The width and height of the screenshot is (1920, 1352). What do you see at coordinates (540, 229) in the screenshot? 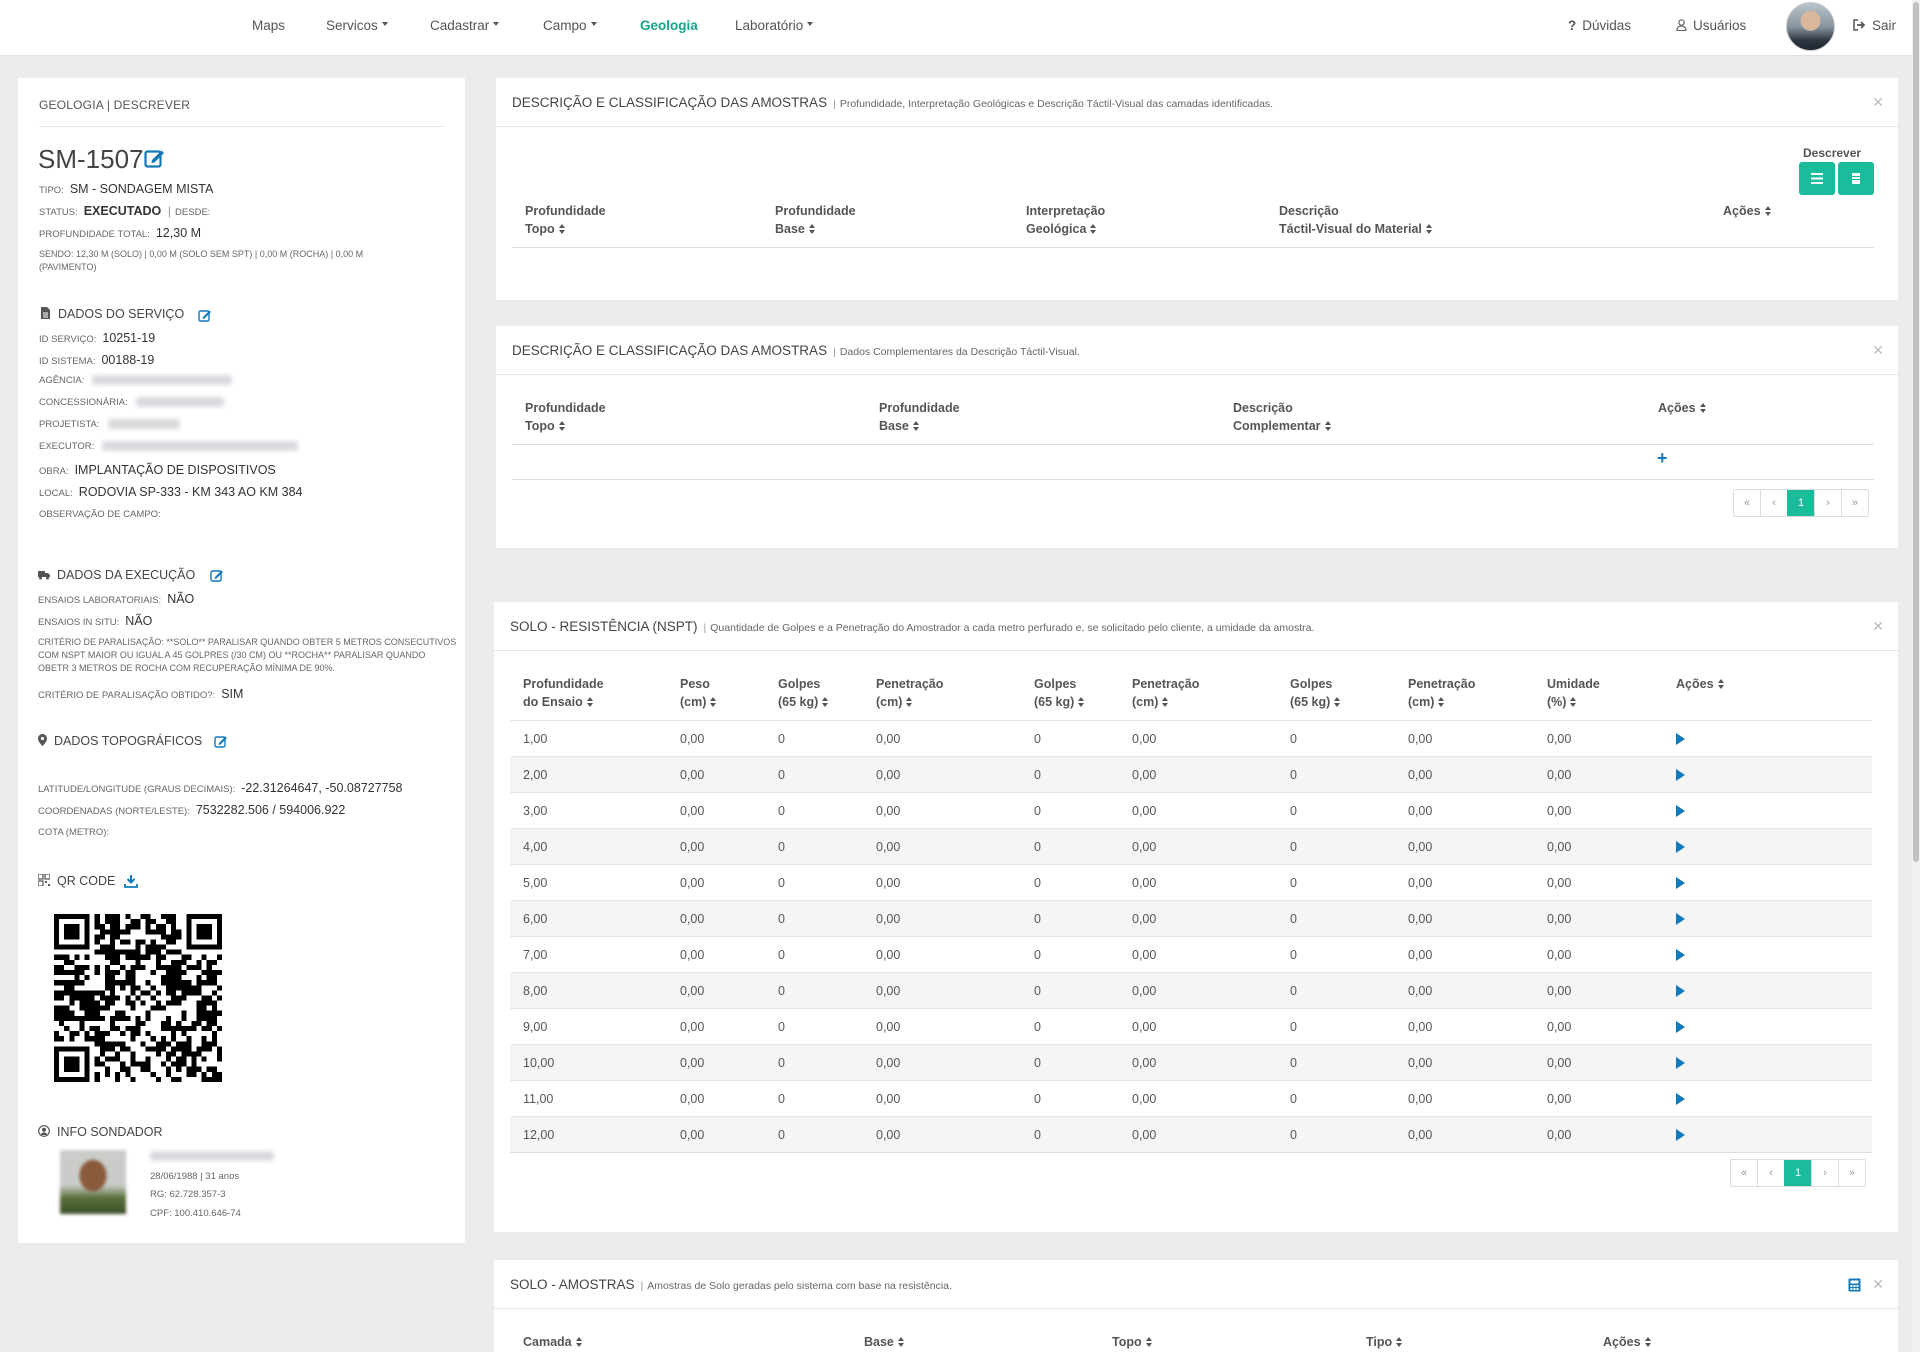
I see `col-label: Topo` at bounding box center [540, 229].